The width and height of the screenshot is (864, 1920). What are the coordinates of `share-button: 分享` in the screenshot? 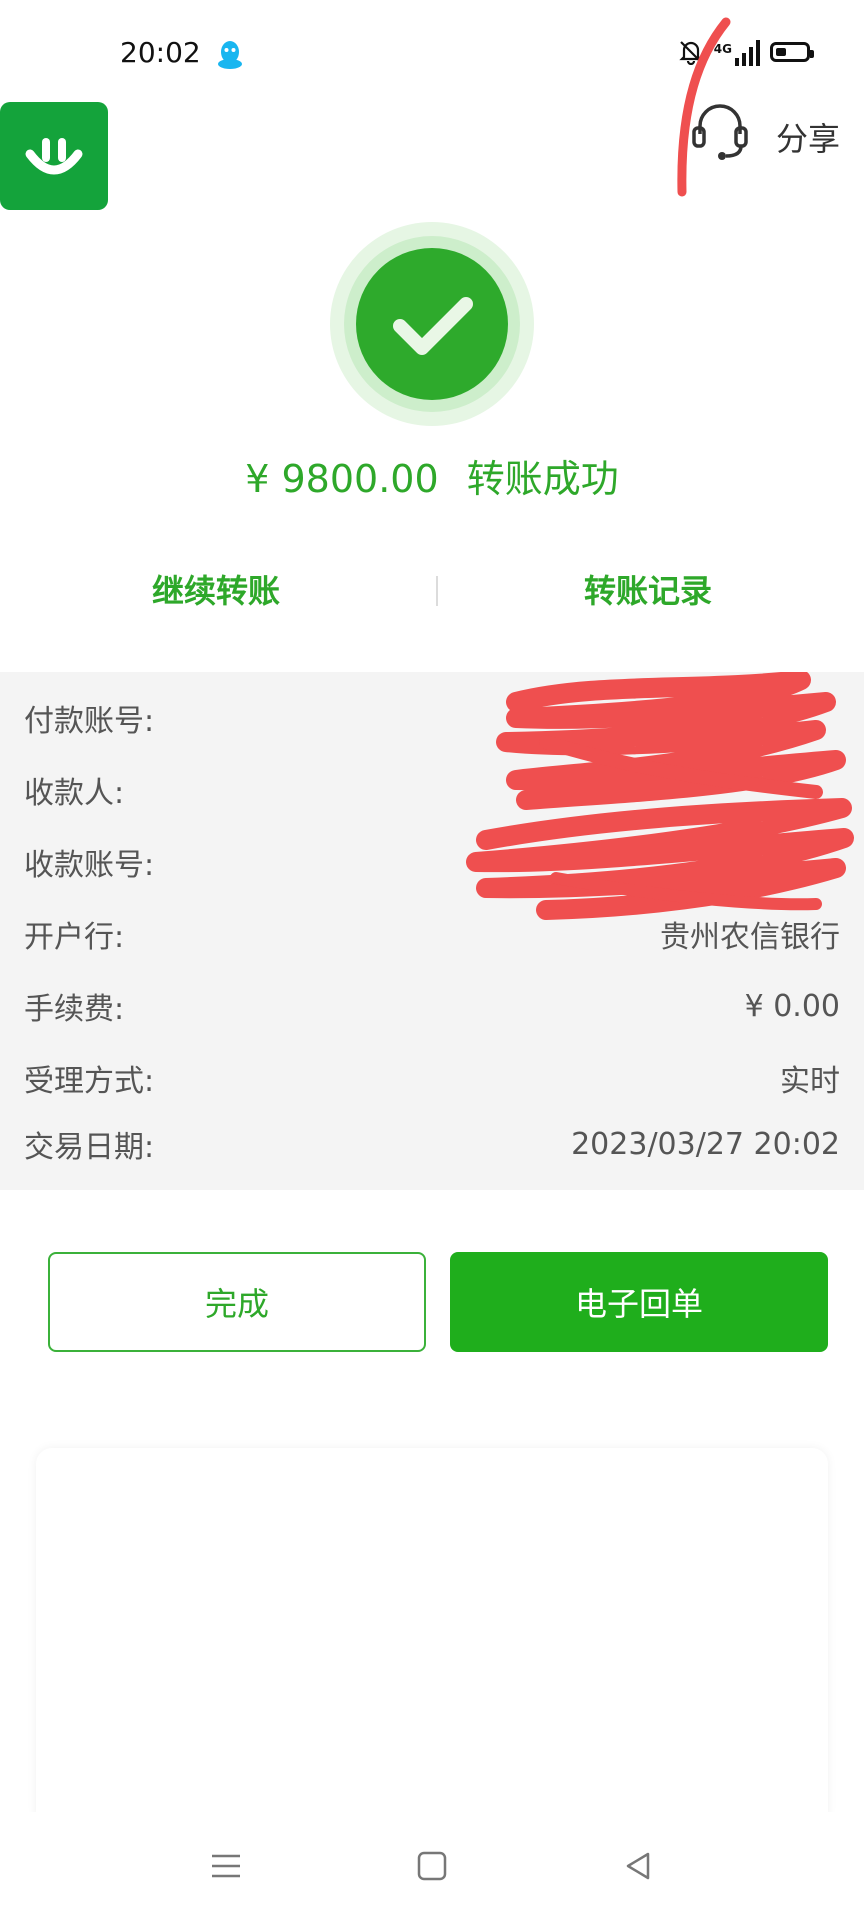 It's located at (808, 137).